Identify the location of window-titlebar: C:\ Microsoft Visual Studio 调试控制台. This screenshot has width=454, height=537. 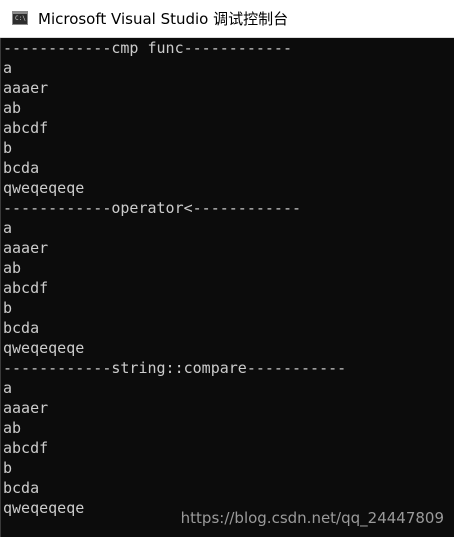
(227, 19).